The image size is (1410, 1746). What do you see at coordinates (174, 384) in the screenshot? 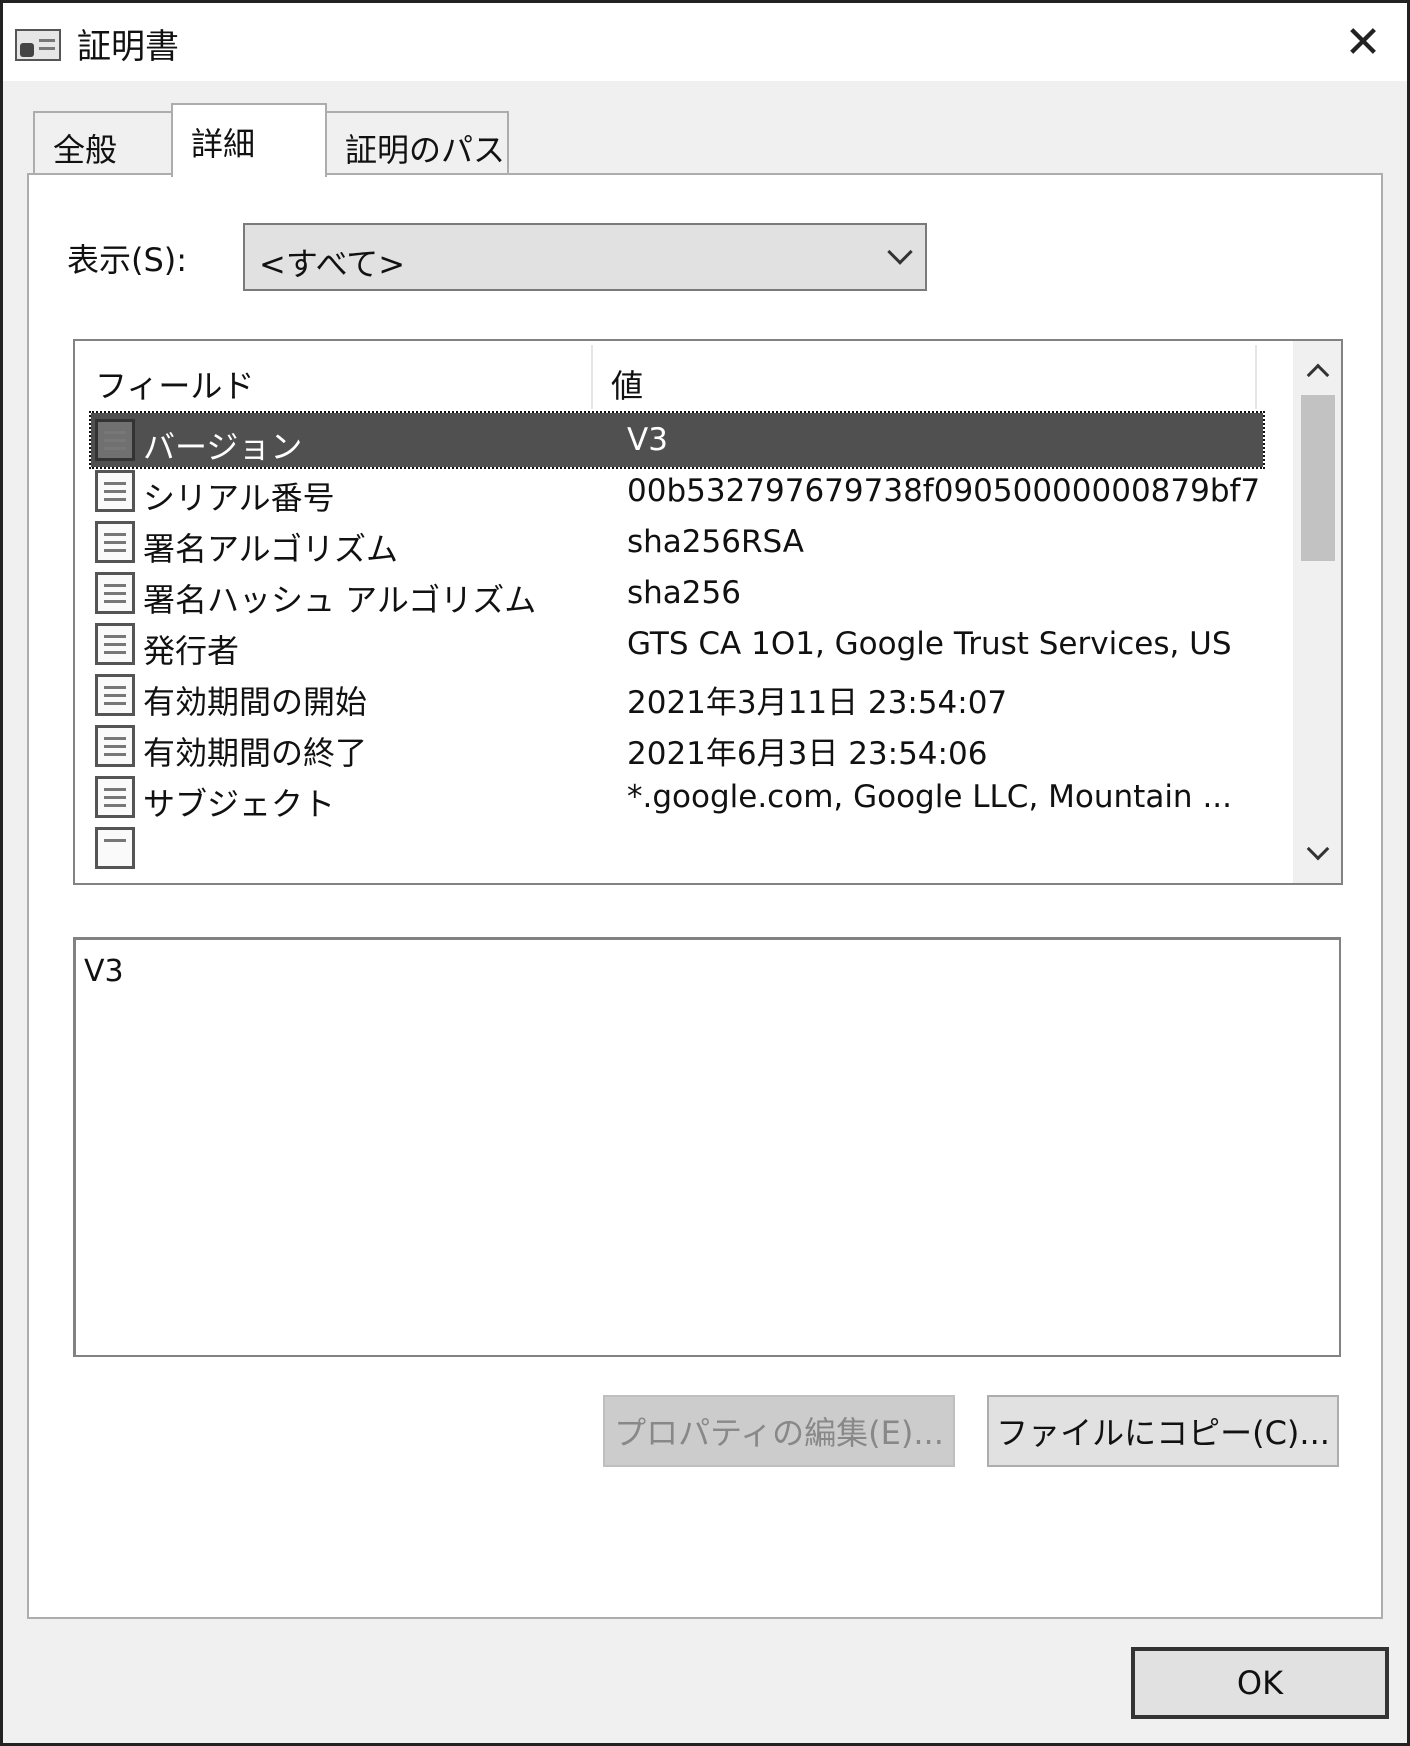
I see `column-header-field: フィールド` at bounding box center [174, 384].